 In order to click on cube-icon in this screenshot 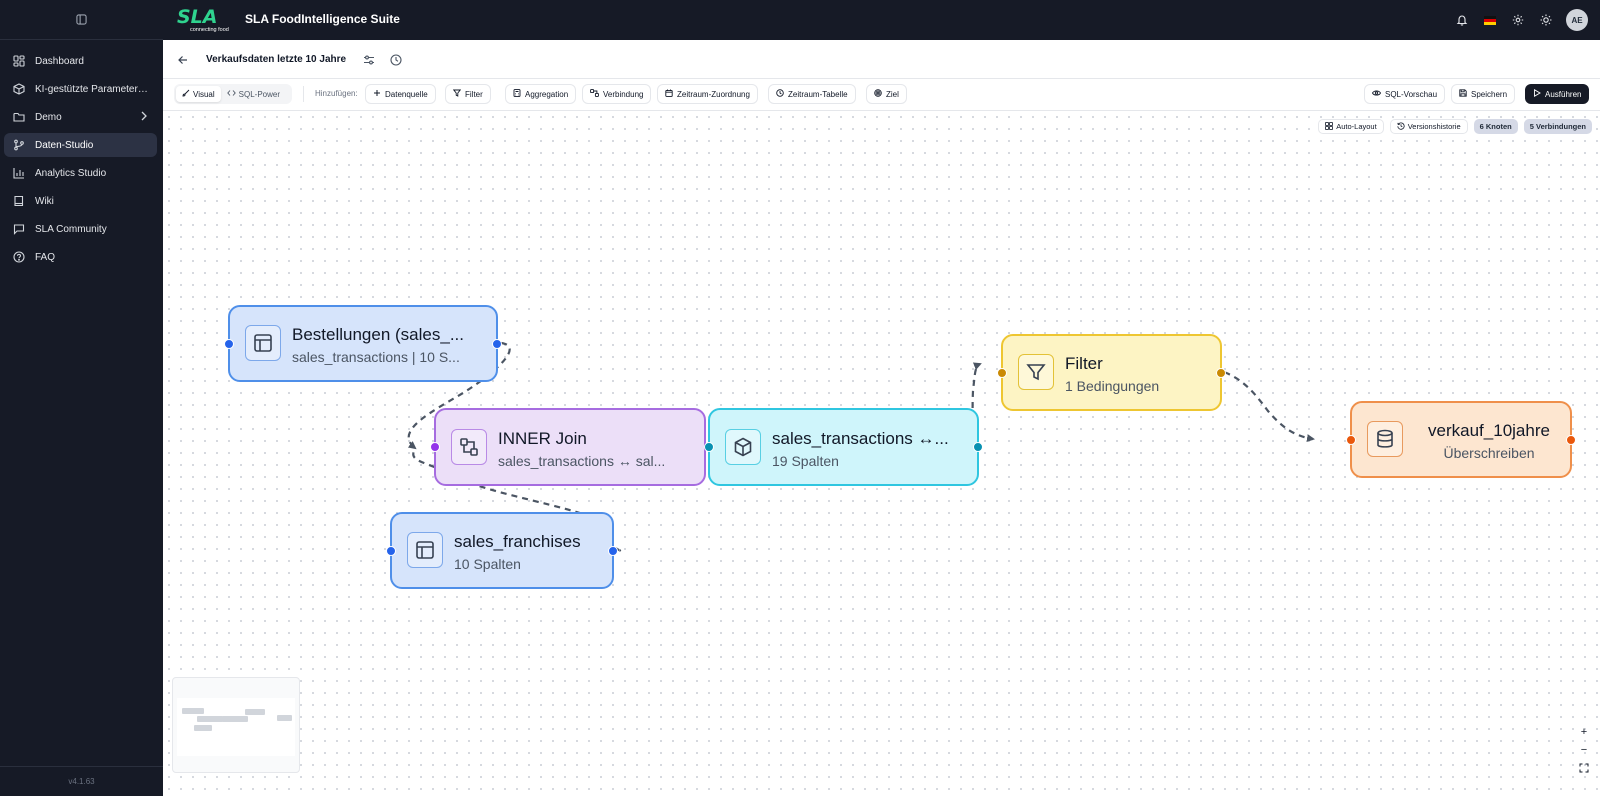, I will do `click(19, 89)`.